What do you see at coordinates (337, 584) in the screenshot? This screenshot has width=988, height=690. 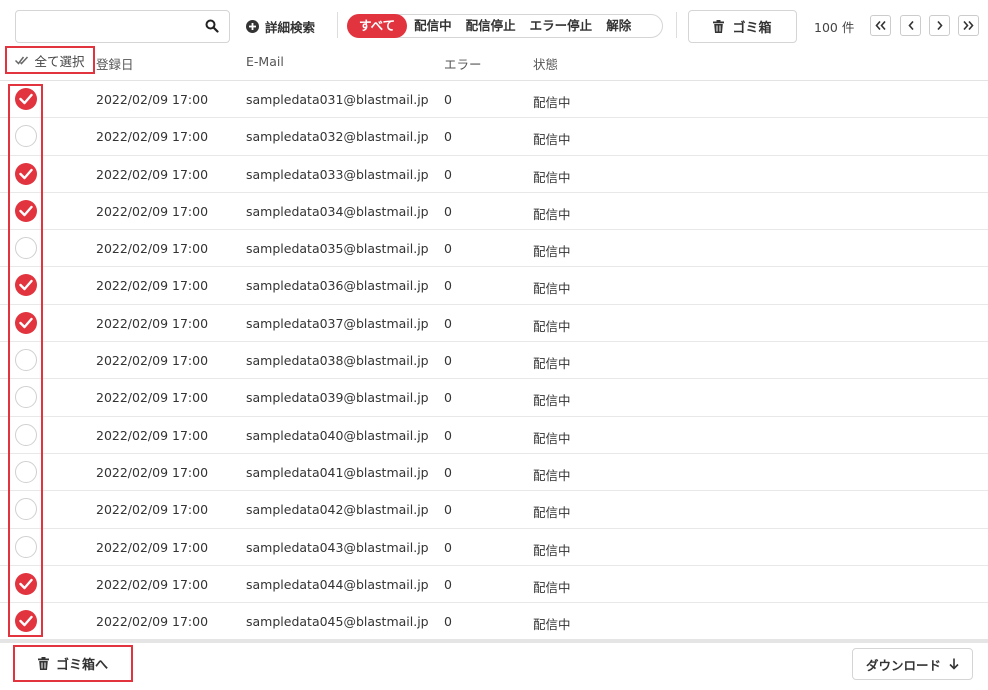 I see `email-address: sampledata044@blastmail.jp` at bounding box center [337, 584].